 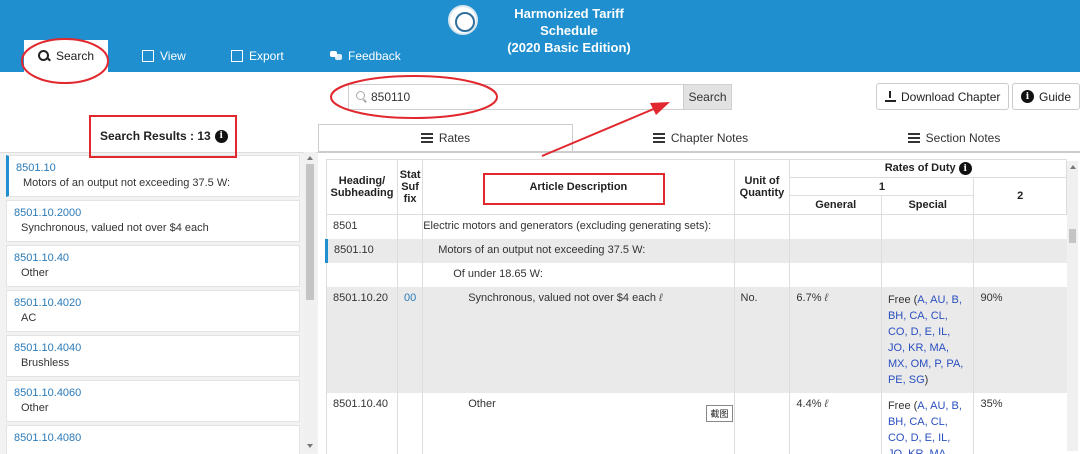 I want to click on table-scrollbar, so click(x=1072, y=306).